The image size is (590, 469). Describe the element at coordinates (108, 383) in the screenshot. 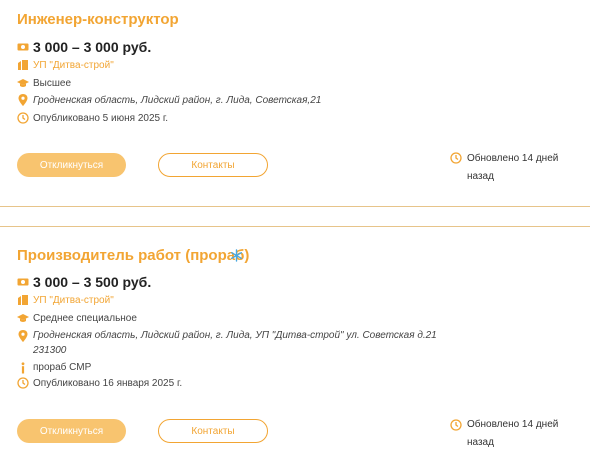

I see `published-date: Опубликовано 16 января 2025 г.` at that location.